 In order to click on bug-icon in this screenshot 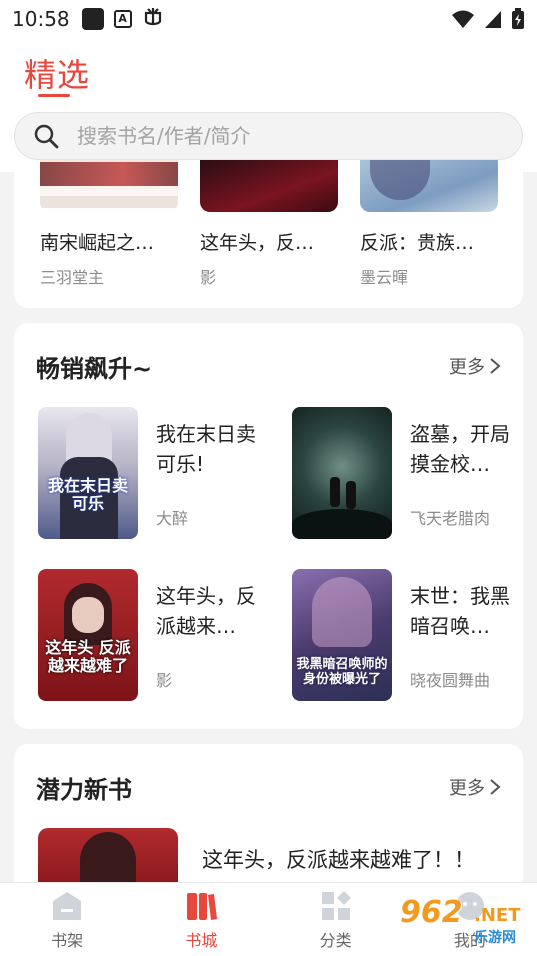, I will do `click(153, 19)`.